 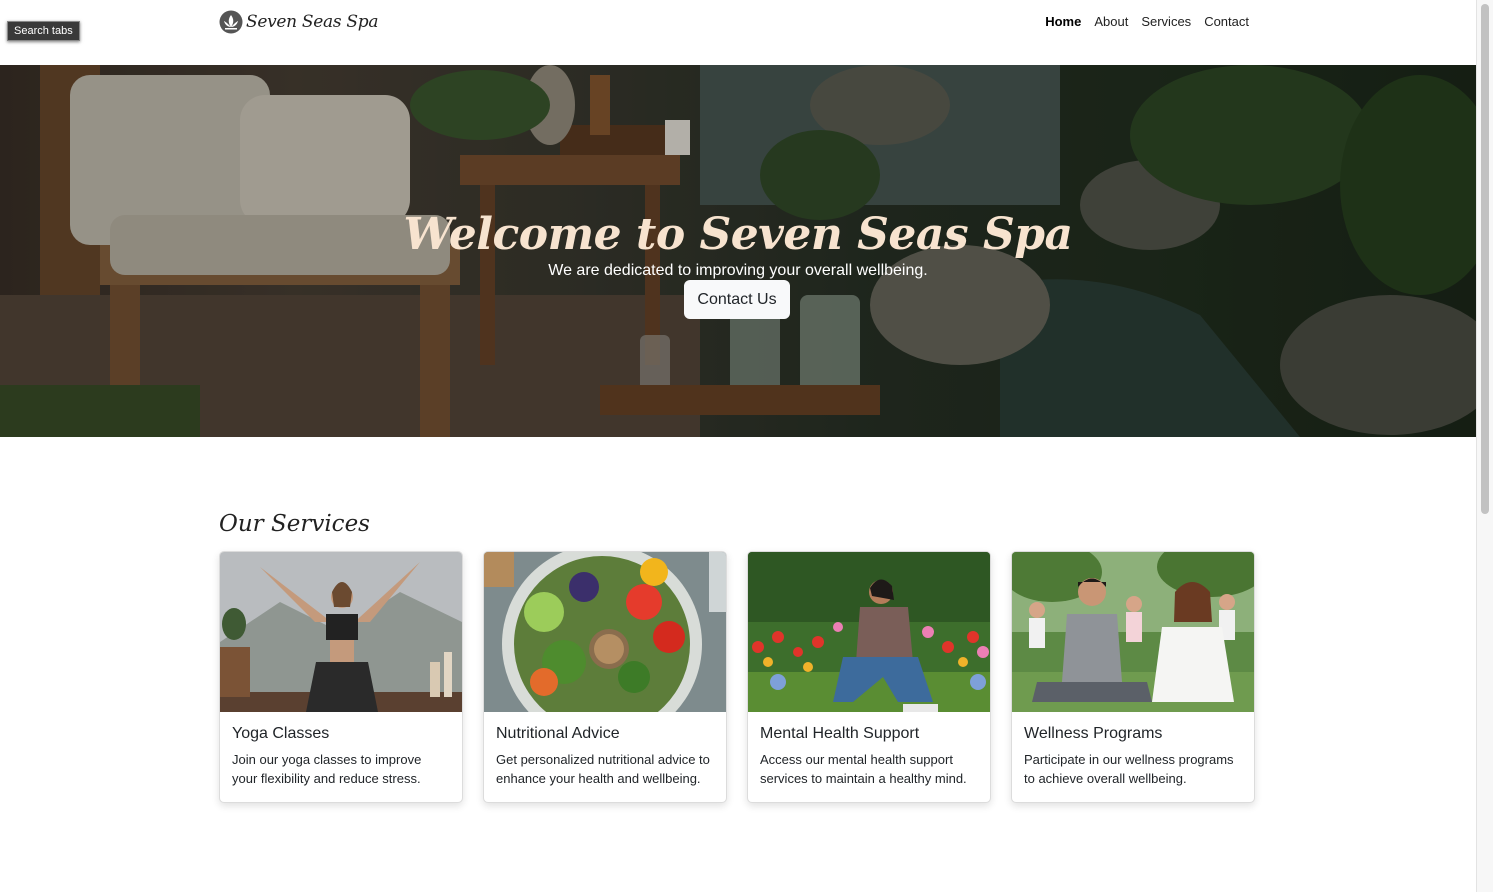 What do you see at coordinates (737, 299) in the screenshot?
I see `contact-us-button: Contact Us` at bounding box center [737, 299].